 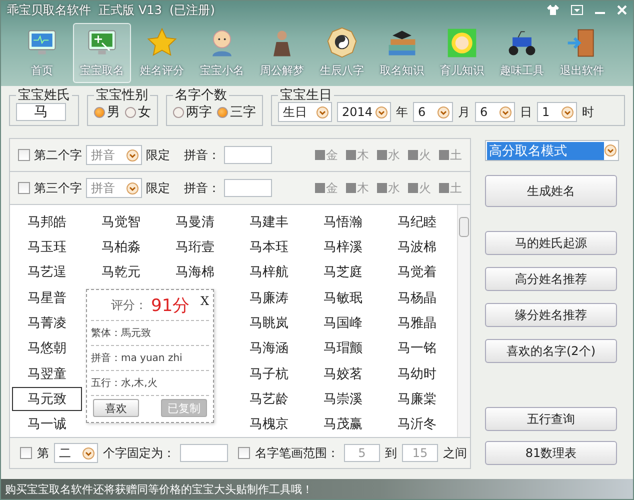 What do you see at coordinates (150, 382) in the screenshot?
I see `detail-text: 五行：水,木,火` at bounding box center [150, 382].